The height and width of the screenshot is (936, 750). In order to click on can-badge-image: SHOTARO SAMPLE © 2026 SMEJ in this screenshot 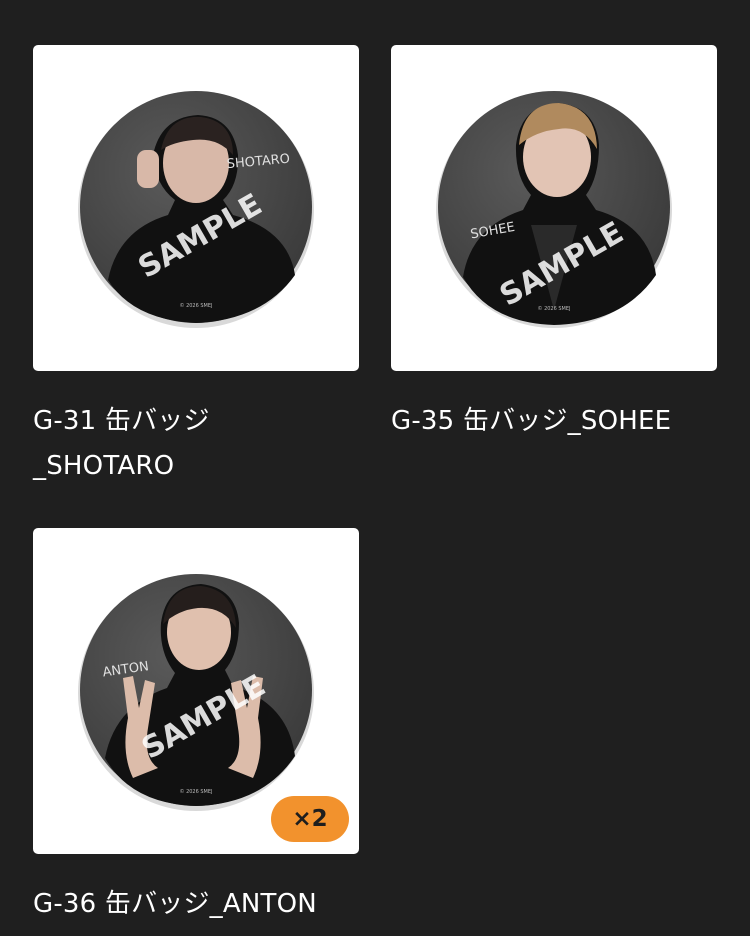, I will do `click(196, 209)`.